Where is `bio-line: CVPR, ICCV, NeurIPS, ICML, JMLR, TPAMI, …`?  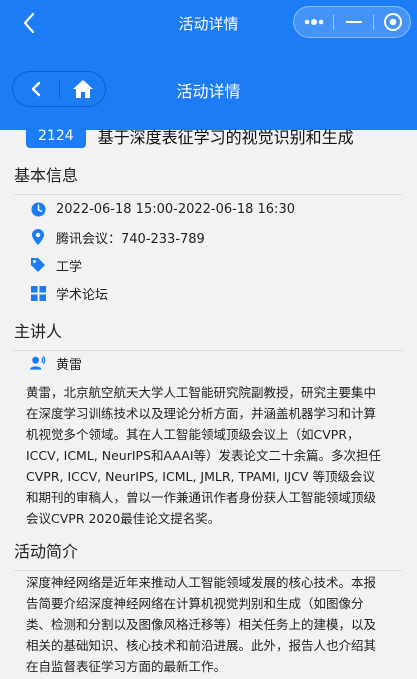 bio-line: CVPR, ICCV, NeurIPS, ICML, JMLR, TPAMI, … is located at coordinates (200, 476).